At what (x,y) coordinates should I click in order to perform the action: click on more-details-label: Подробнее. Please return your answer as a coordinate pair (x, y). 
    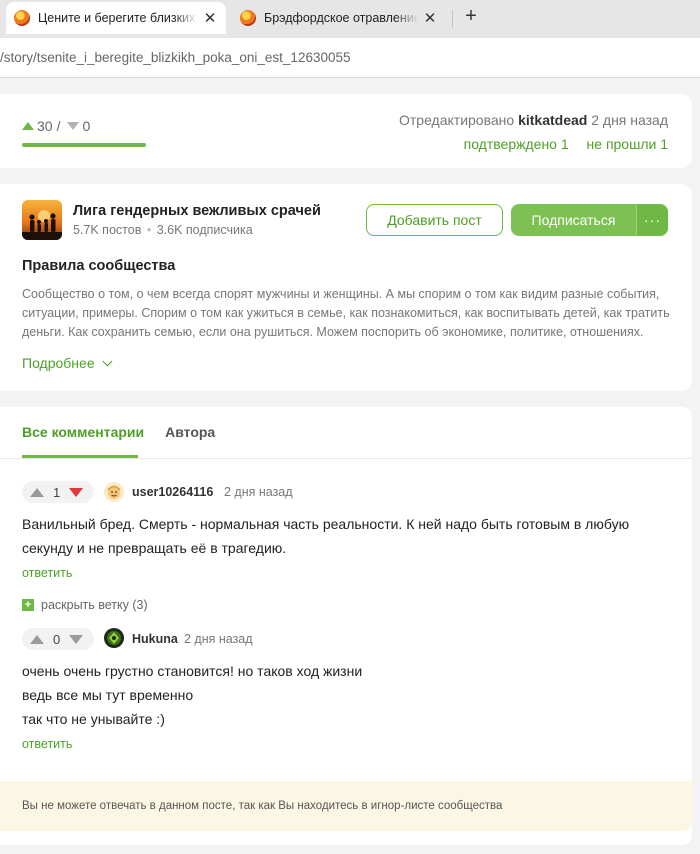
    Looking at the image, I should click on (58, 363).